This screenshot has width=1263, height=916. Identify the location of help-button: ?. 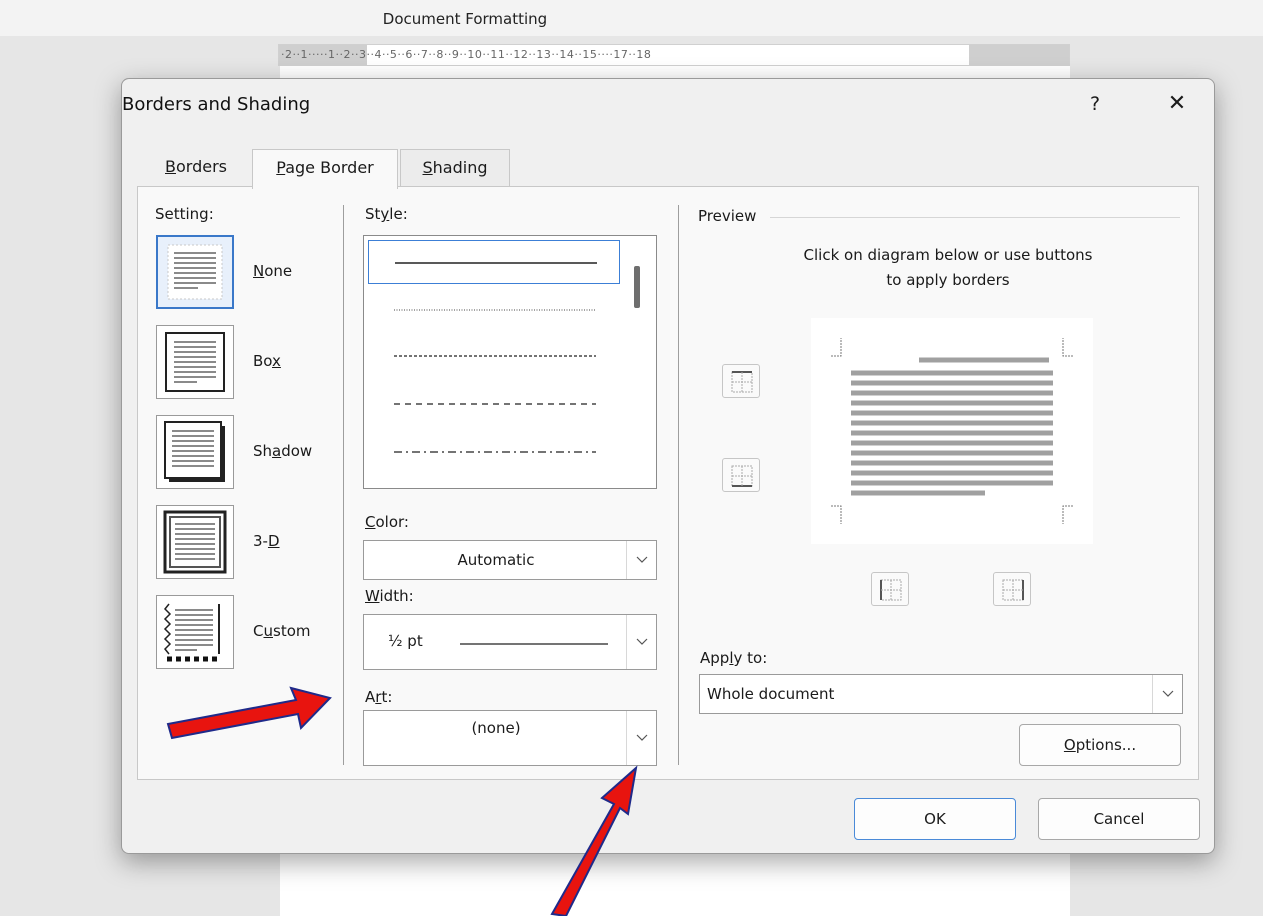
(1095, 104).